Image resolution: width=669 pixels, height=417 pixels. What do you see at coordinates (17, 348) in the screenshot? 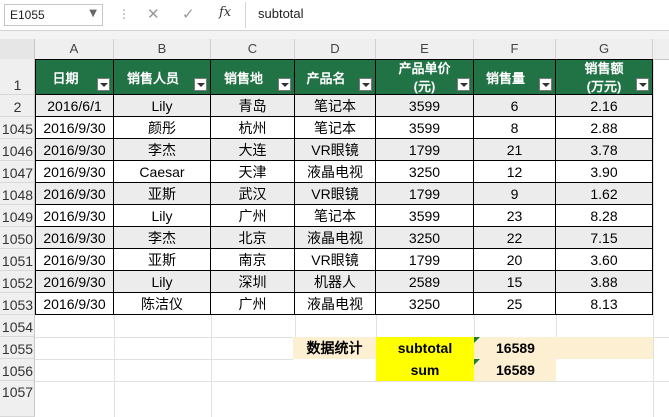
I see `row-header: 1055` at bounding box center [17, 348].